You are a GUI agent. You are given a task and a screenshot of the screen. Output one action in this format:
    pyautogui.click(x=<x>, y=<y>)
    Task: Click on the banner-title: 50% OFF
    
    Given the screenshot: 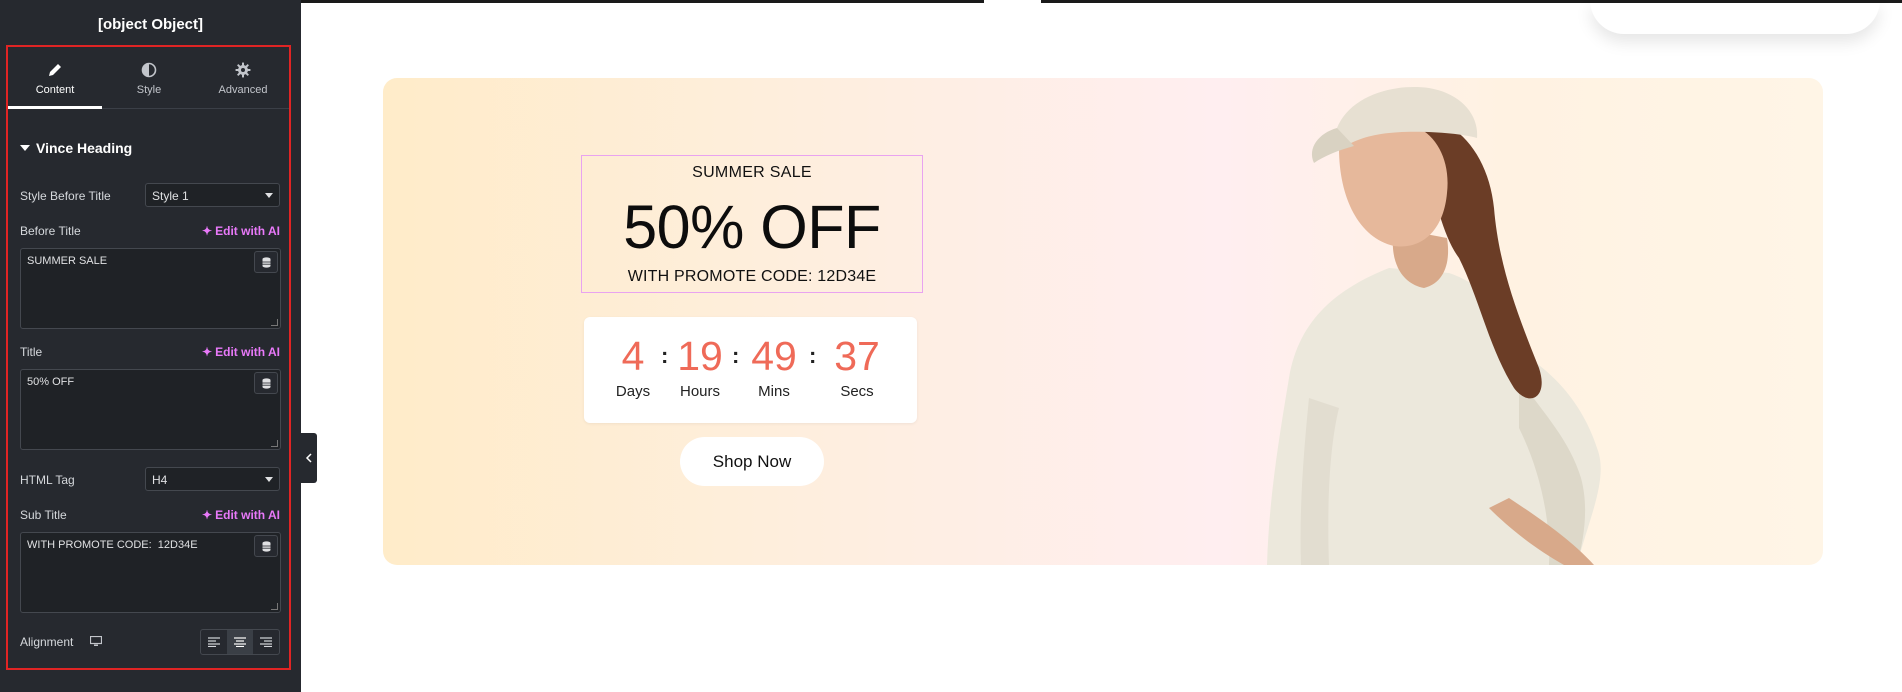 What is the action you would take?
    pyautogui.click(x=752, y=227)
    